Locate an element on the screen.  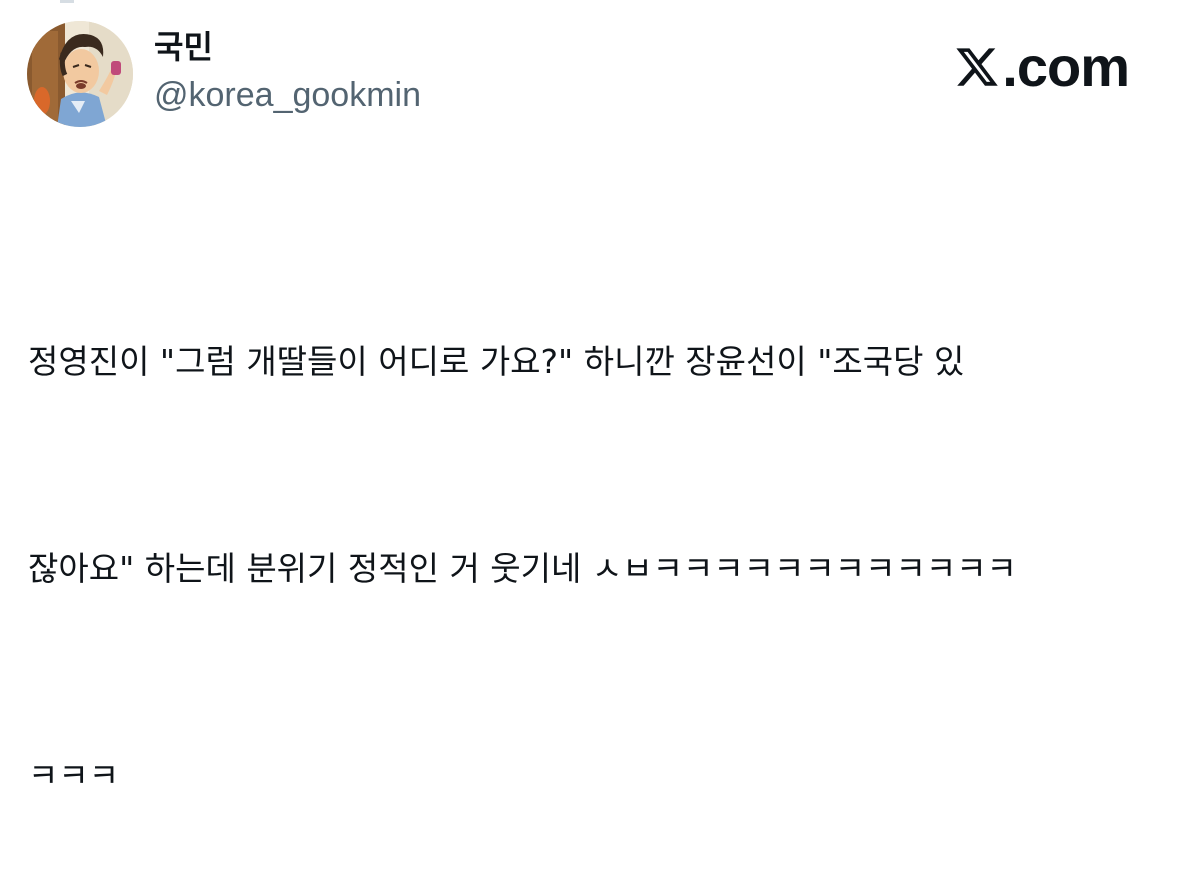
author-display-name: 국민 is located at coordinates (287, 47).